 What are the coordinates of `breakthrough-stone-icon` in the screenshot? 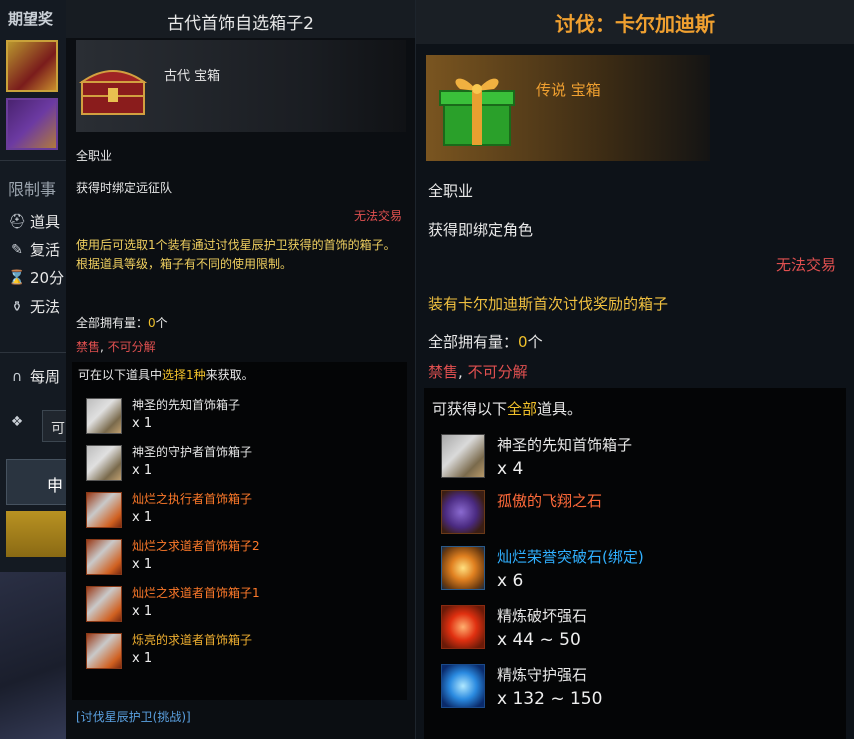 It's located at (463, 568).